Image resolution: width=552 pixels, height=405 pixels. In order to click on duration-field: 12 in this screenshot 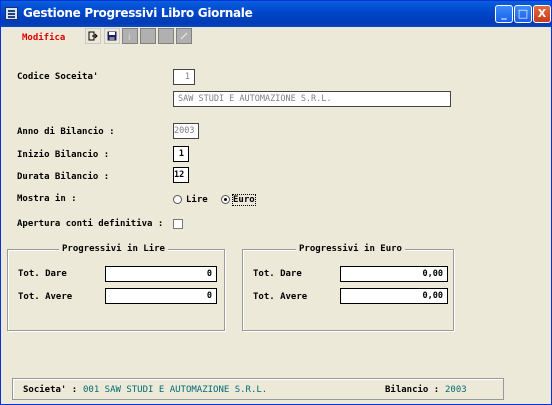, I will do `click(181, 175)`.